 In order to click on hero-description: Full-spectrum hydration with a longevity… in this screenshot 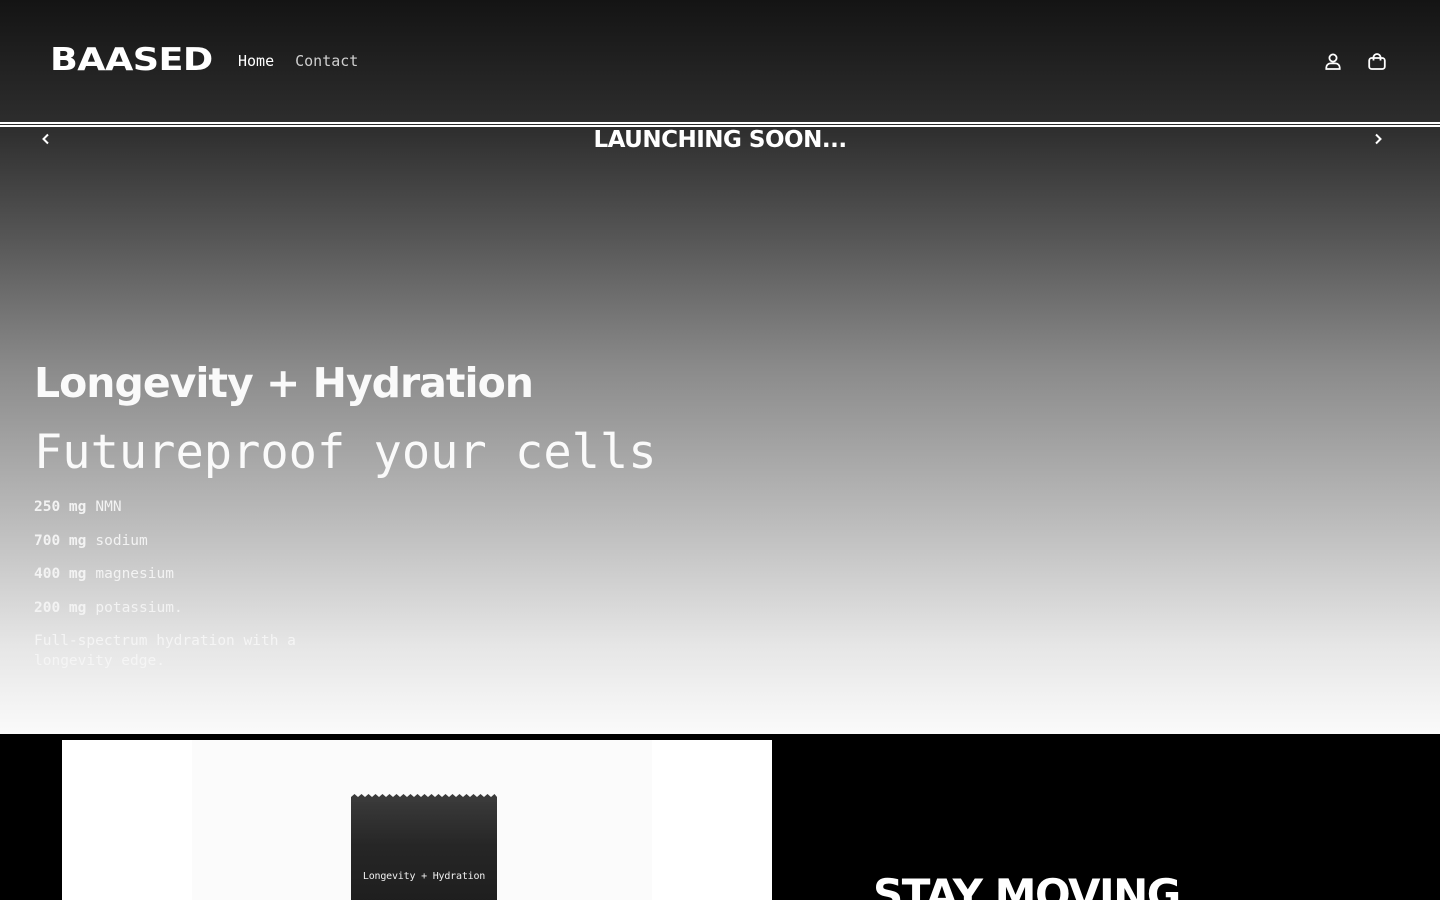, I will do `click(165, 651)`.